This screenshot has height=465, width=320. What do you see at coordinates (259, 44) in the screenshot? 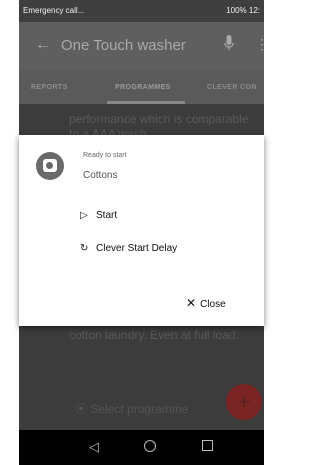
I see `more-options-icon: ⋮` at bounding box center [259, 44].